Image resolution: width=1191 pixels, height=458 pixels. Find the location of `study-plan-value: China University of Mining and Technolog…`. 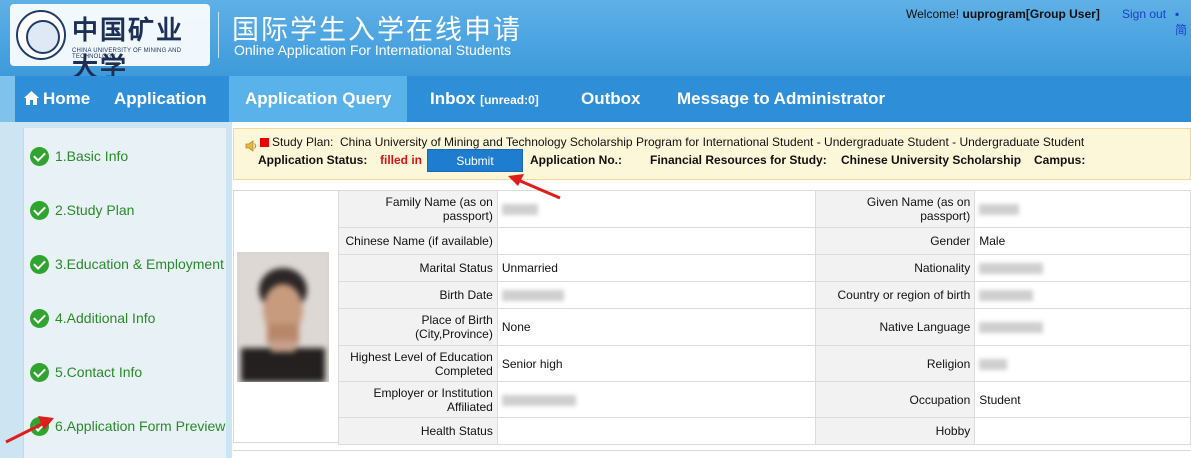

study-plan-value: China University of Mining and Technolog… is located at coordinates (712, 142).